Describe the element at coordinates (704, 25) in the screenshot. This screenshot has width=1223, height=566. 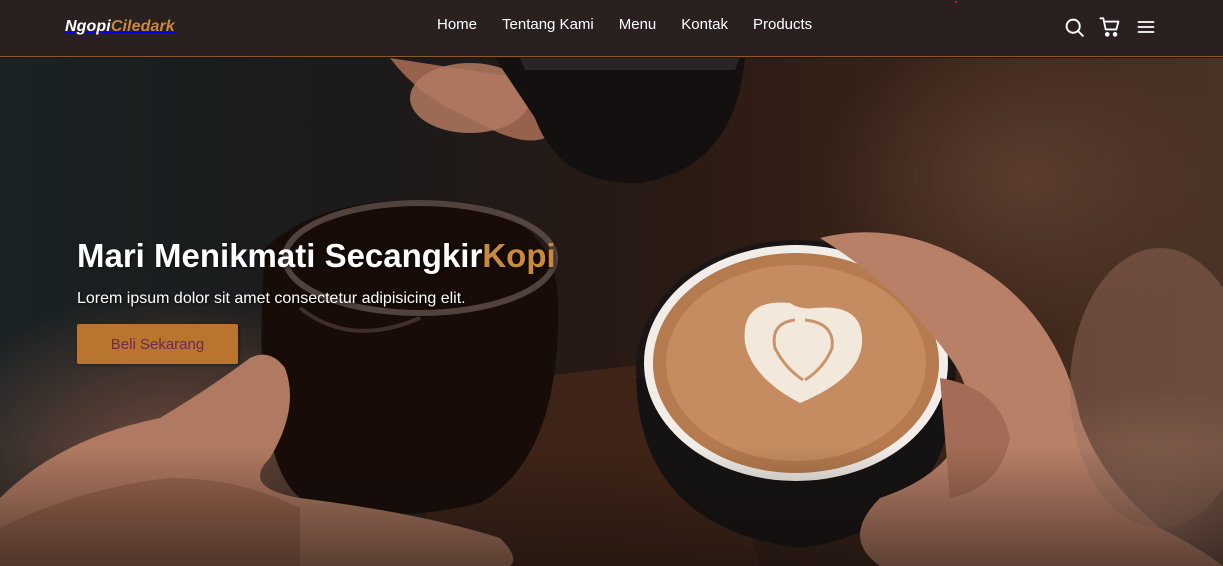
I see `nav-link-kontak: Kontak` at that location.